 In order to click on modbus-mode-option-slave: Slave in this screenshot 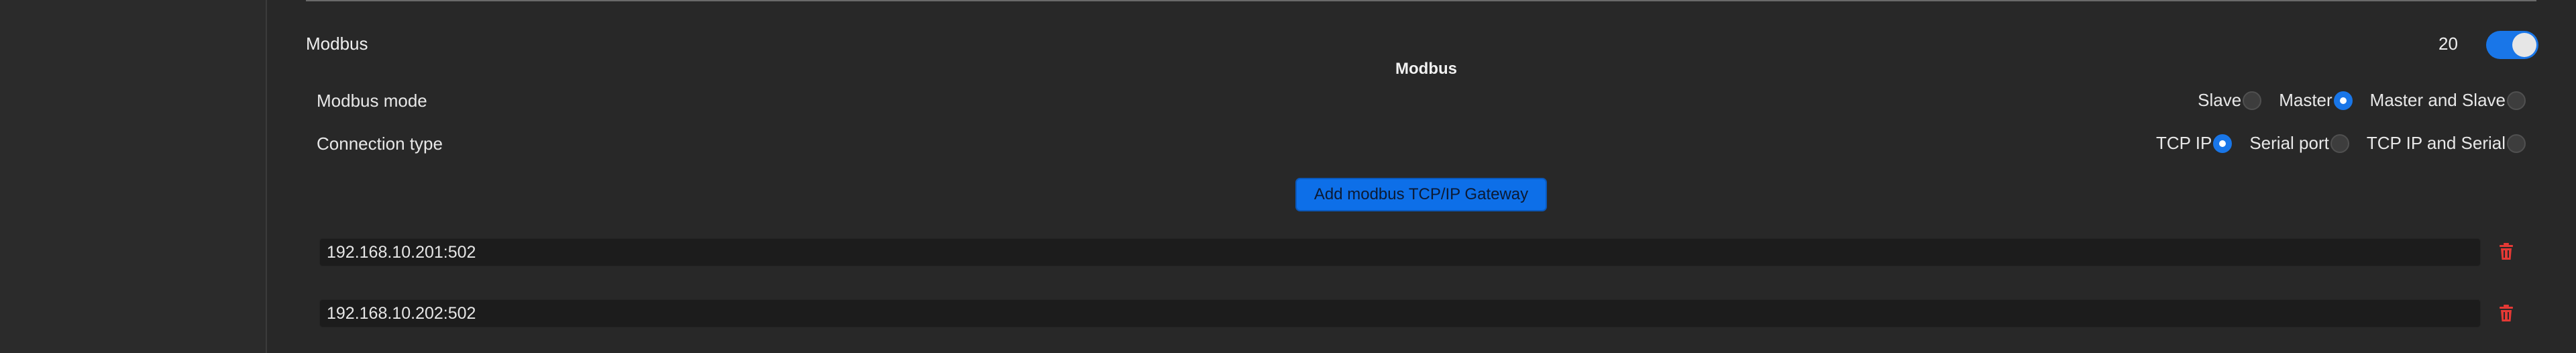, I will do `click(2230, 101)`.